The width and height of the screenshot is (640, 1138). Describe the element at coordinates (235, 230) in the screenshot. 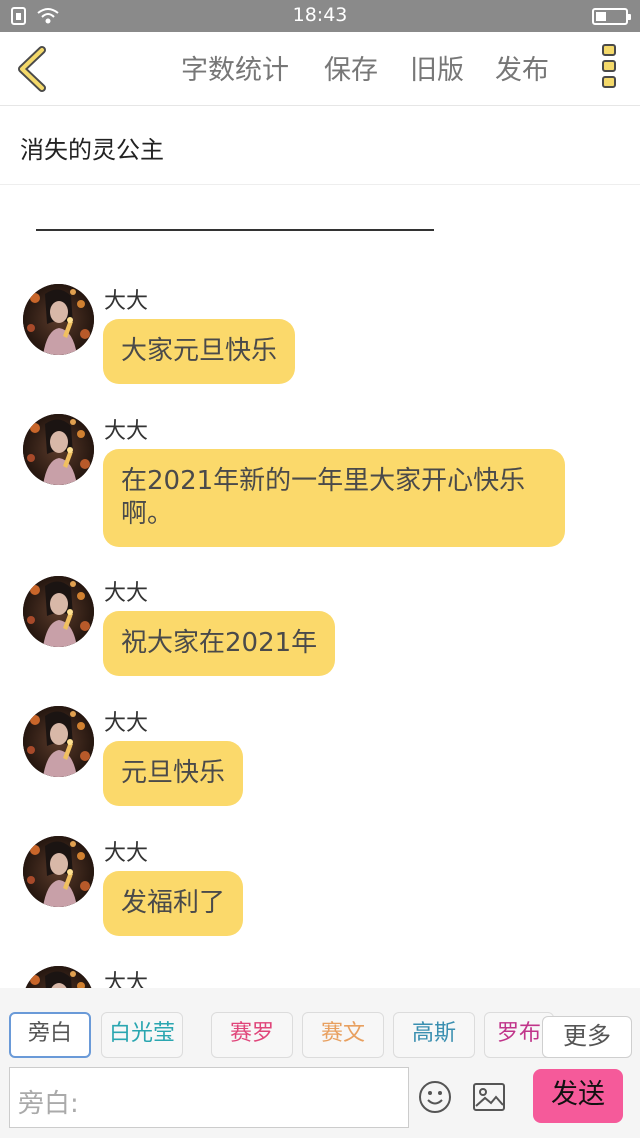

I see `section-divider` at that location.